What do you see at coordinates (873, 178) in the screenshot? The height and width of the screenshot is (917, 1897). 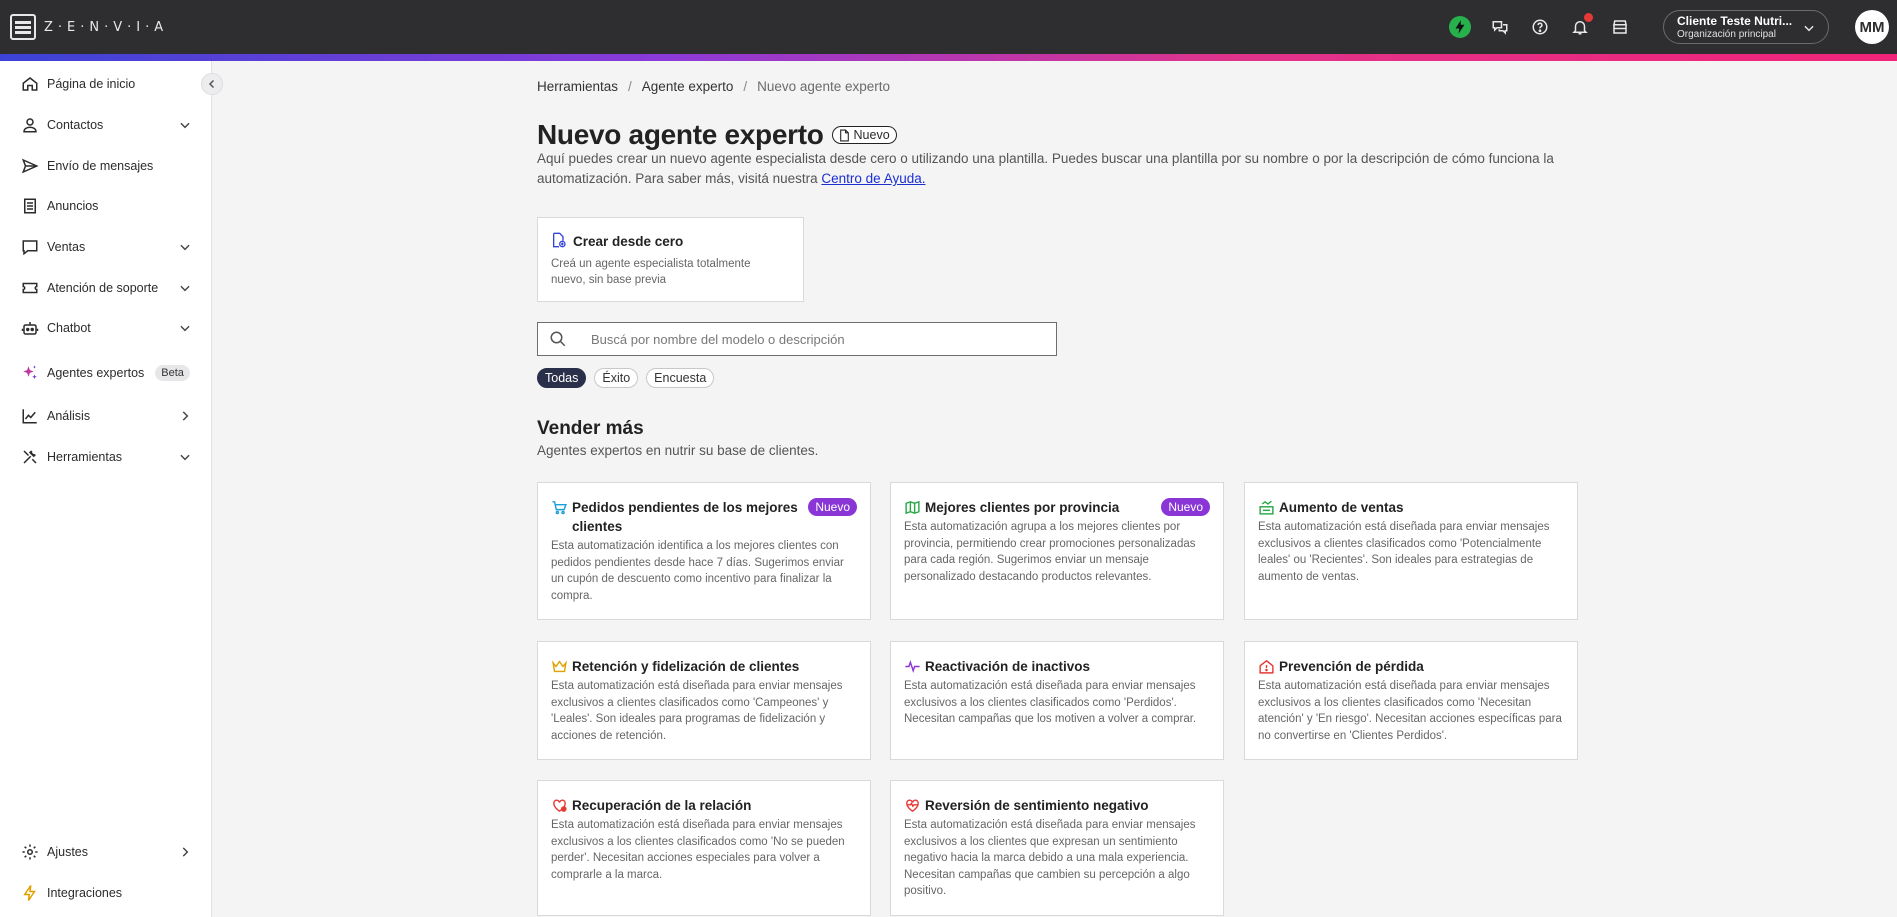 I see `help-center-link: Centro de Ayuda.` at bounding box center [873, 178].